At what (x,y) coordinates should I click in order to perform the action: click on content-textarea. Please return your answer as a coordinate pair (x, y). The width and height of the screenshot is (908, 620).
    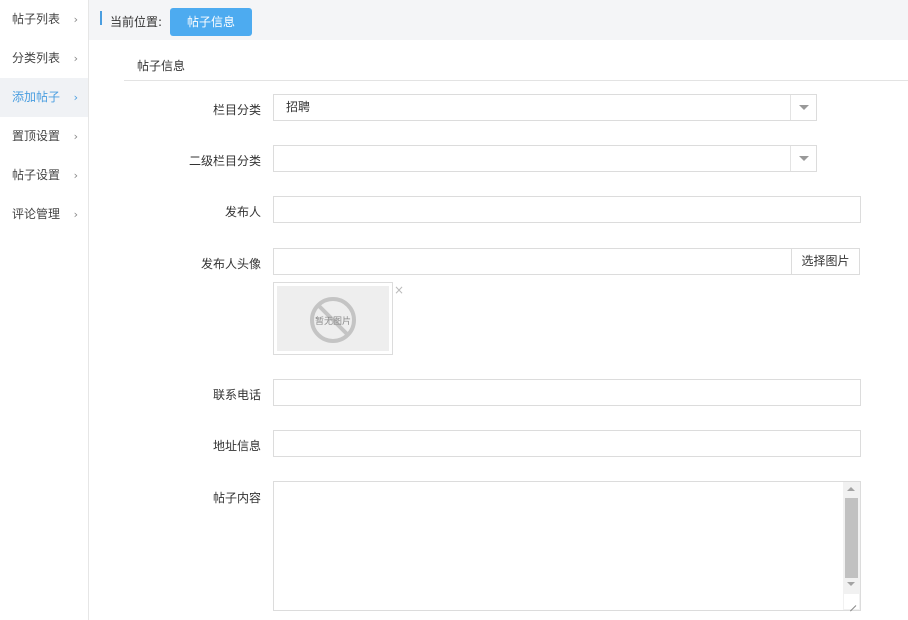
    Looking at the image, I should click on (567, 546).